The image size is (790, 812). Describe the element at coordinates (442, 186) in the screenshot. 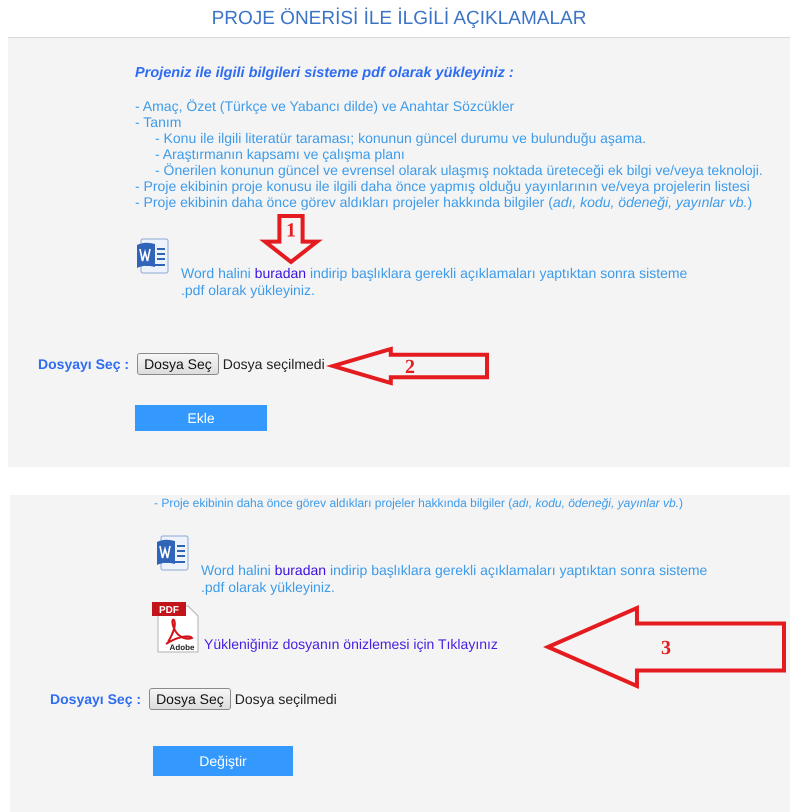

I see `requirement-text: - Proje ekibinin proje konusu ile ilgili daha önce yapmış olduğu yayınlarının ve/veya projelerin listesi` at that location.